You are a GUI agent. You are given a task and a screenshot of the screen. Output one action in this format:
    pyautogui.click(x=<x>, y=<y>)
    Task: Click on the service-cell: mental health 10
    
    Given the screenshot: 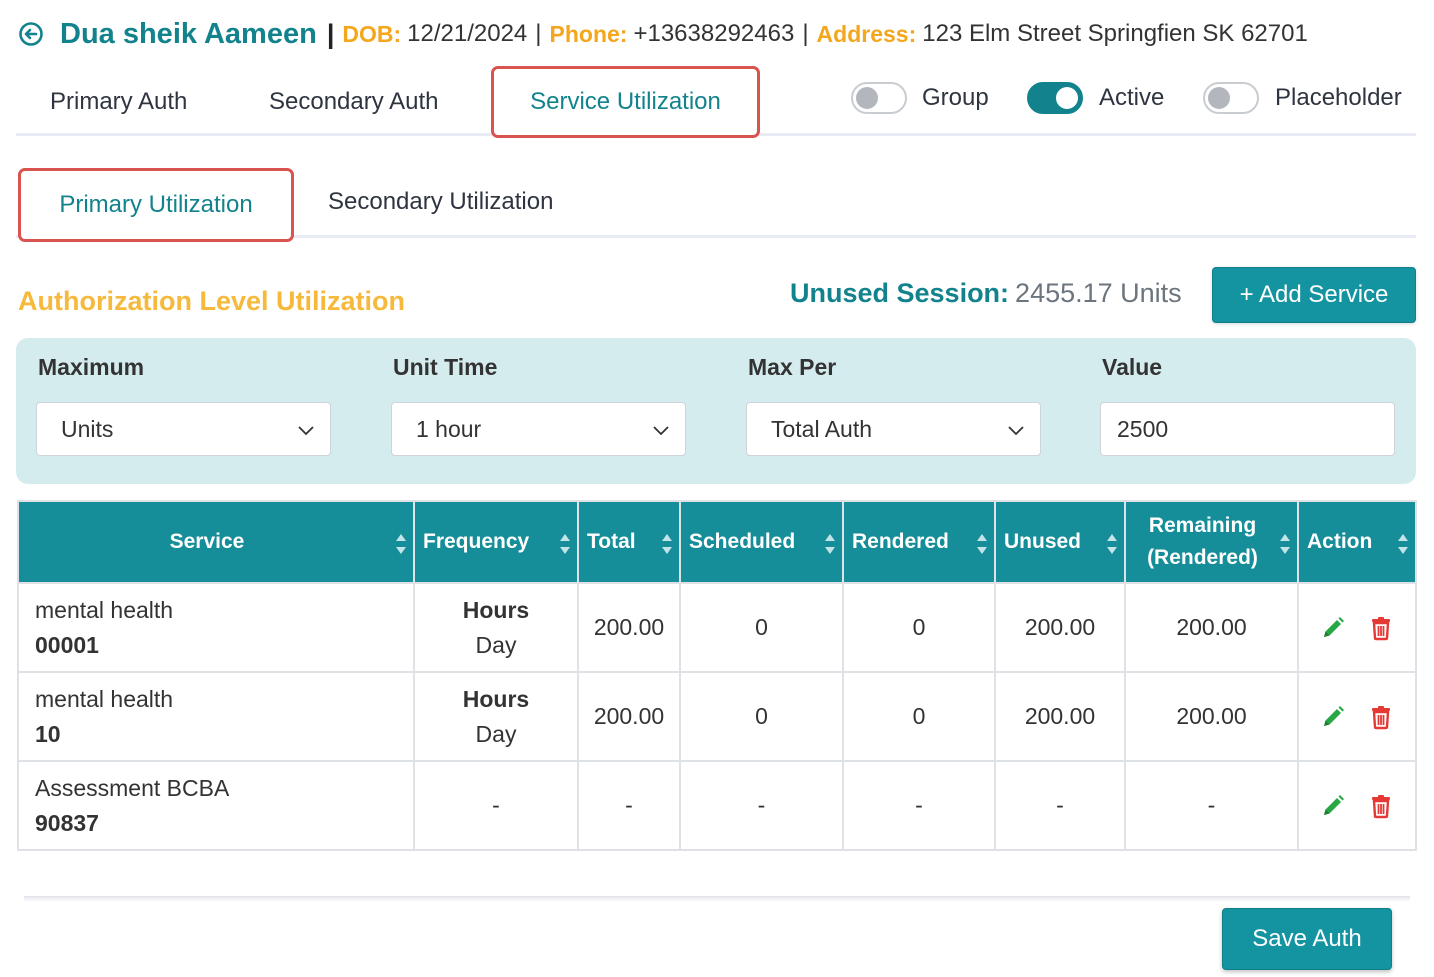 What is the action you would take?
    pyautogui.click(x=216, y=716)
    